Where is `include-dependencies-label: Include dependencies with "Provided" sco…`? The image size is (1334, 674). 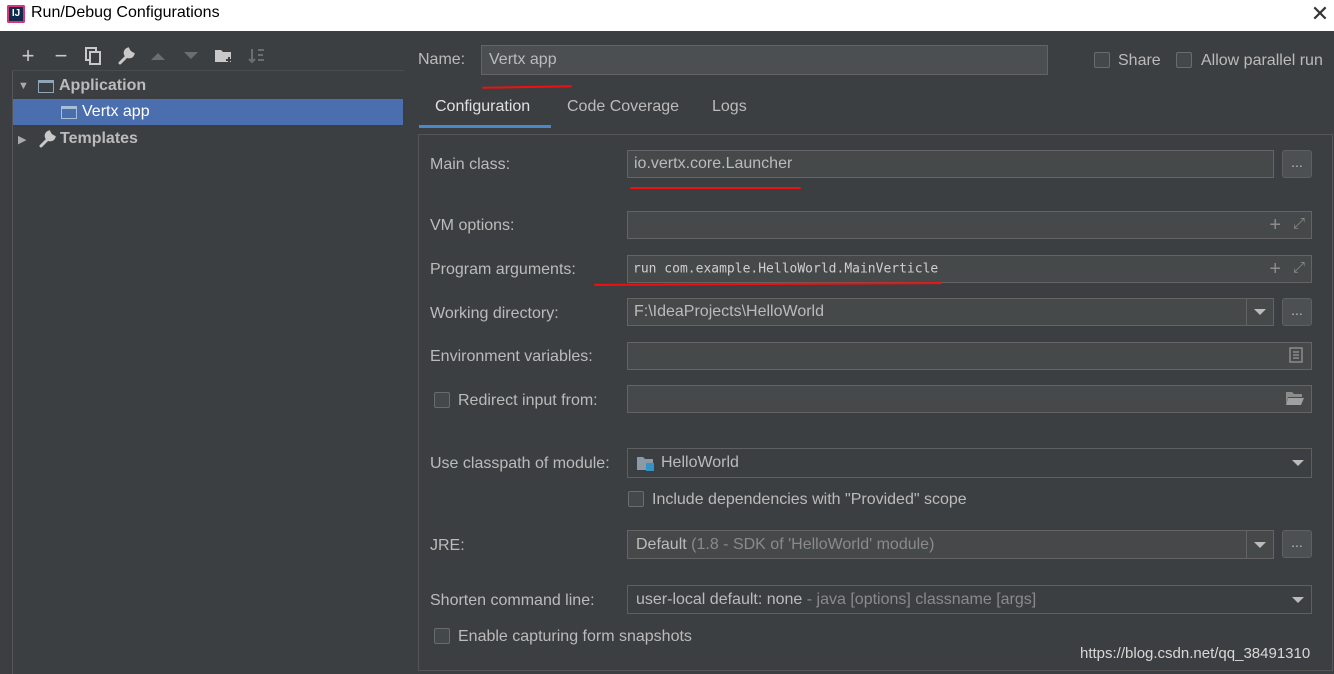 include-dependencies-label: Include dependencies with "Provided" sco… is located at coordinates (809, 499).